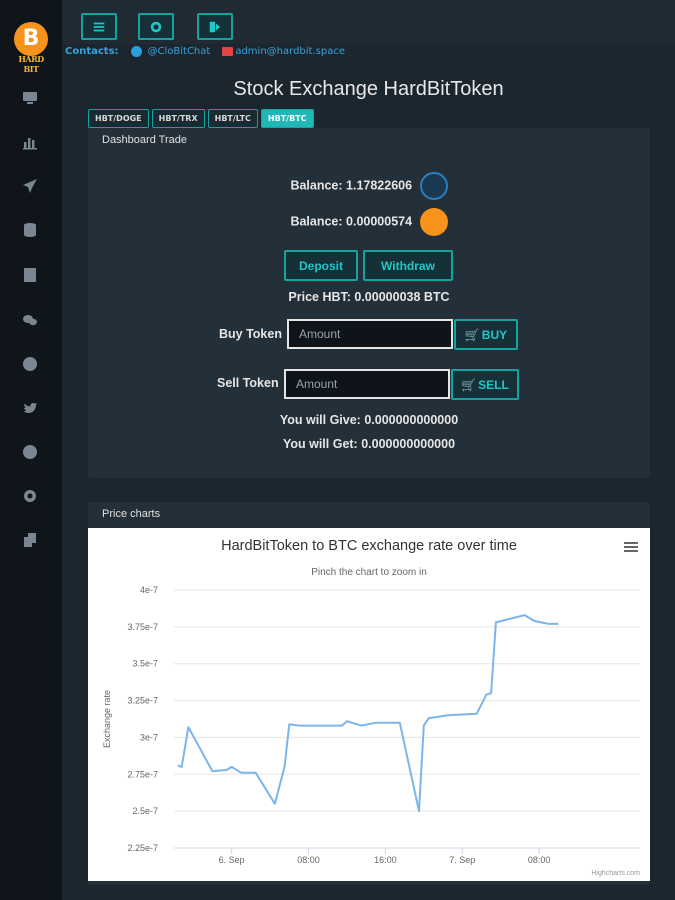  I want to click on calculator-icon, so click(30, 275).